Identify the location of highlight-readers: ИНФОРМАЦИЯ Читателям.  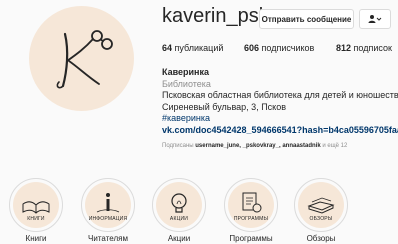
(108, 210).